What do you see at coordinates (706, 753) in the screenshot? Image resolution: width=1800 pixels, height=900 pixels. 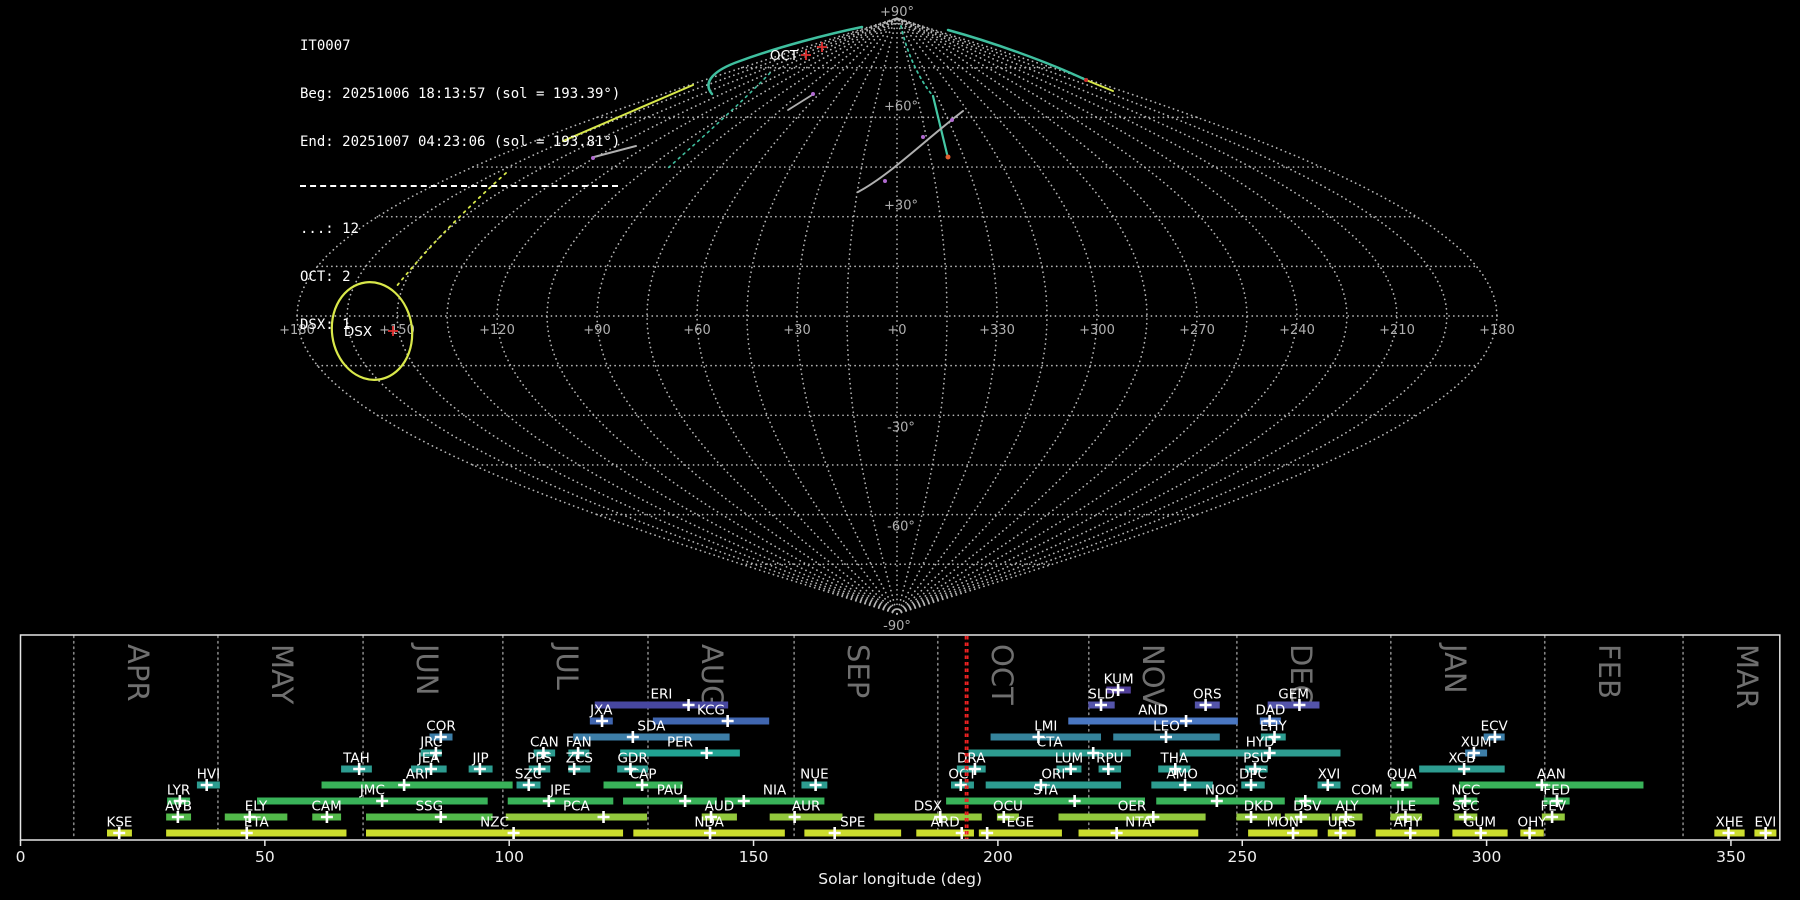 I see `shower-peak-icon-PER` at bounding box center [706, 753].